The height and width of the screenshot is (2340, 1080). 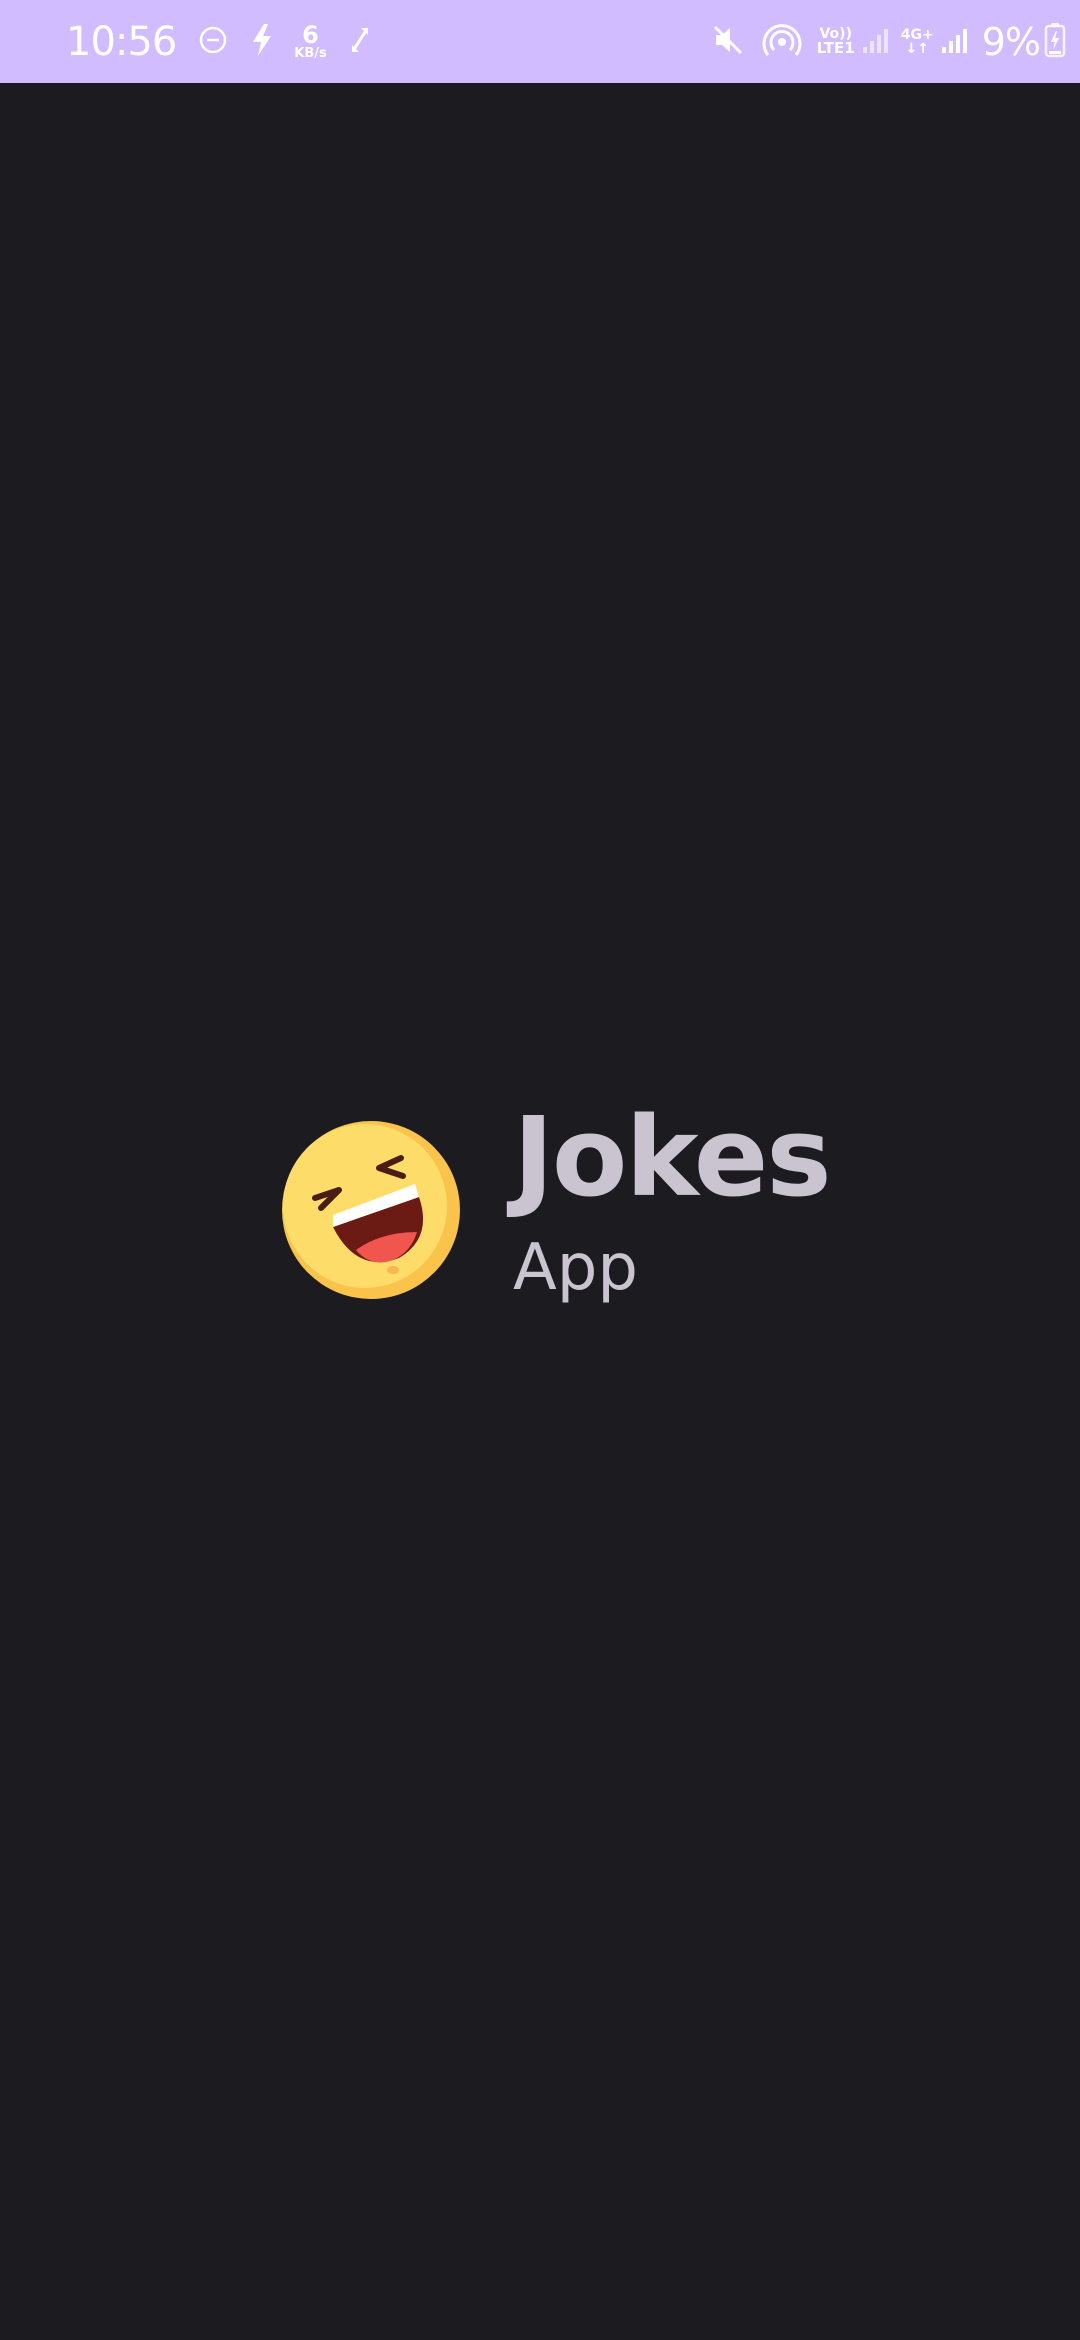 I want to click on mute-icon, so click(x=728, y=42).